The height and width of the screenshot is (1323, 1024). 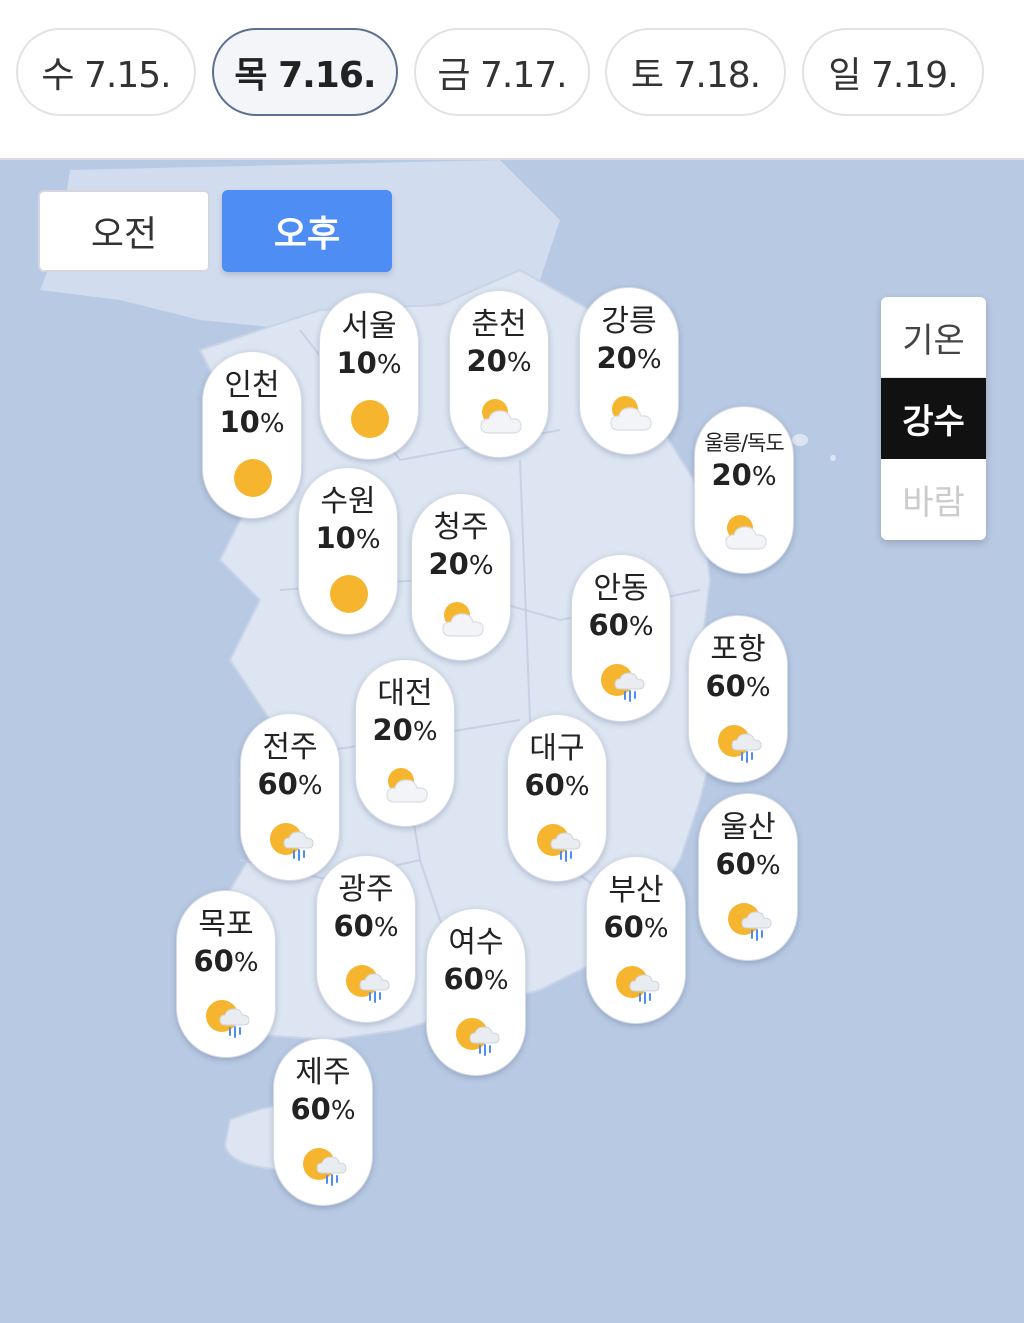 I want to click on city-pin: 광주 60%, so click(x=366, y=939).